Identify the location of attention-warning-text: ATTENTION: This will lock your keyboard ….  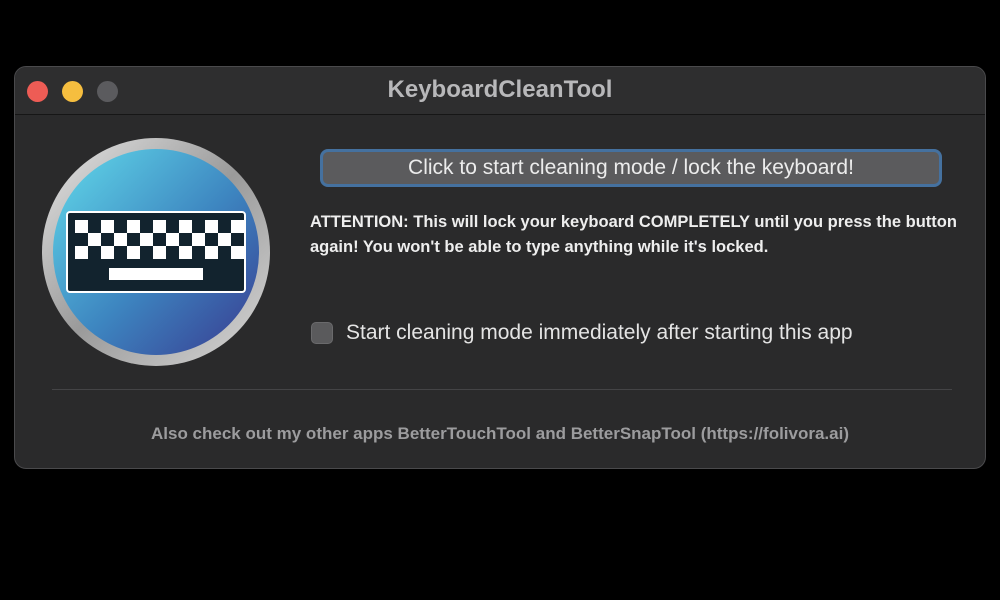
(633, 234).